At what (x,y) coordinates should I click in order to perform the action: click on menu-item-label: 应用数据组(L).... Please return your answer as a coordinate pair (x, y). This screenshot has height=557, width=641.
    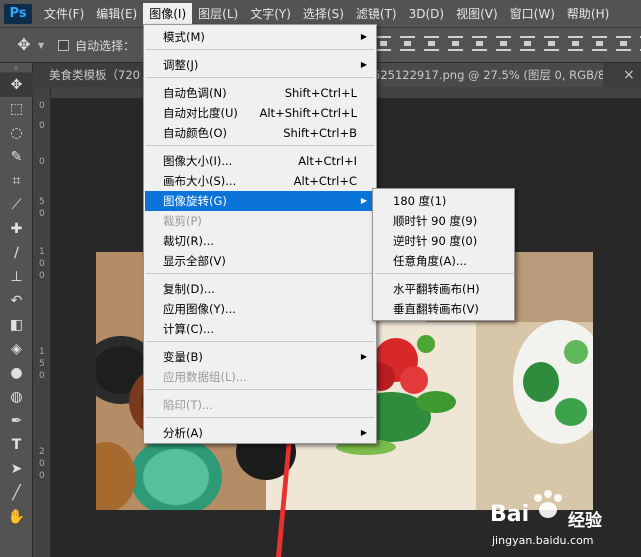
    Looking at the image, I should click on (205, 377).